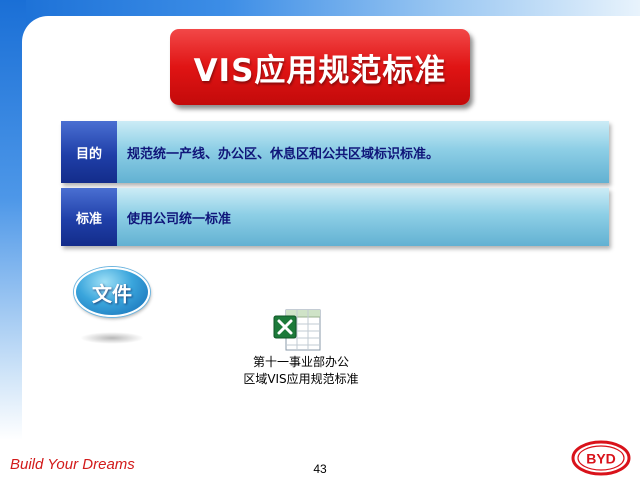 The height and width of the screenshot is (486, 640). I want to click on excel-file-icon, so click(298, 330).